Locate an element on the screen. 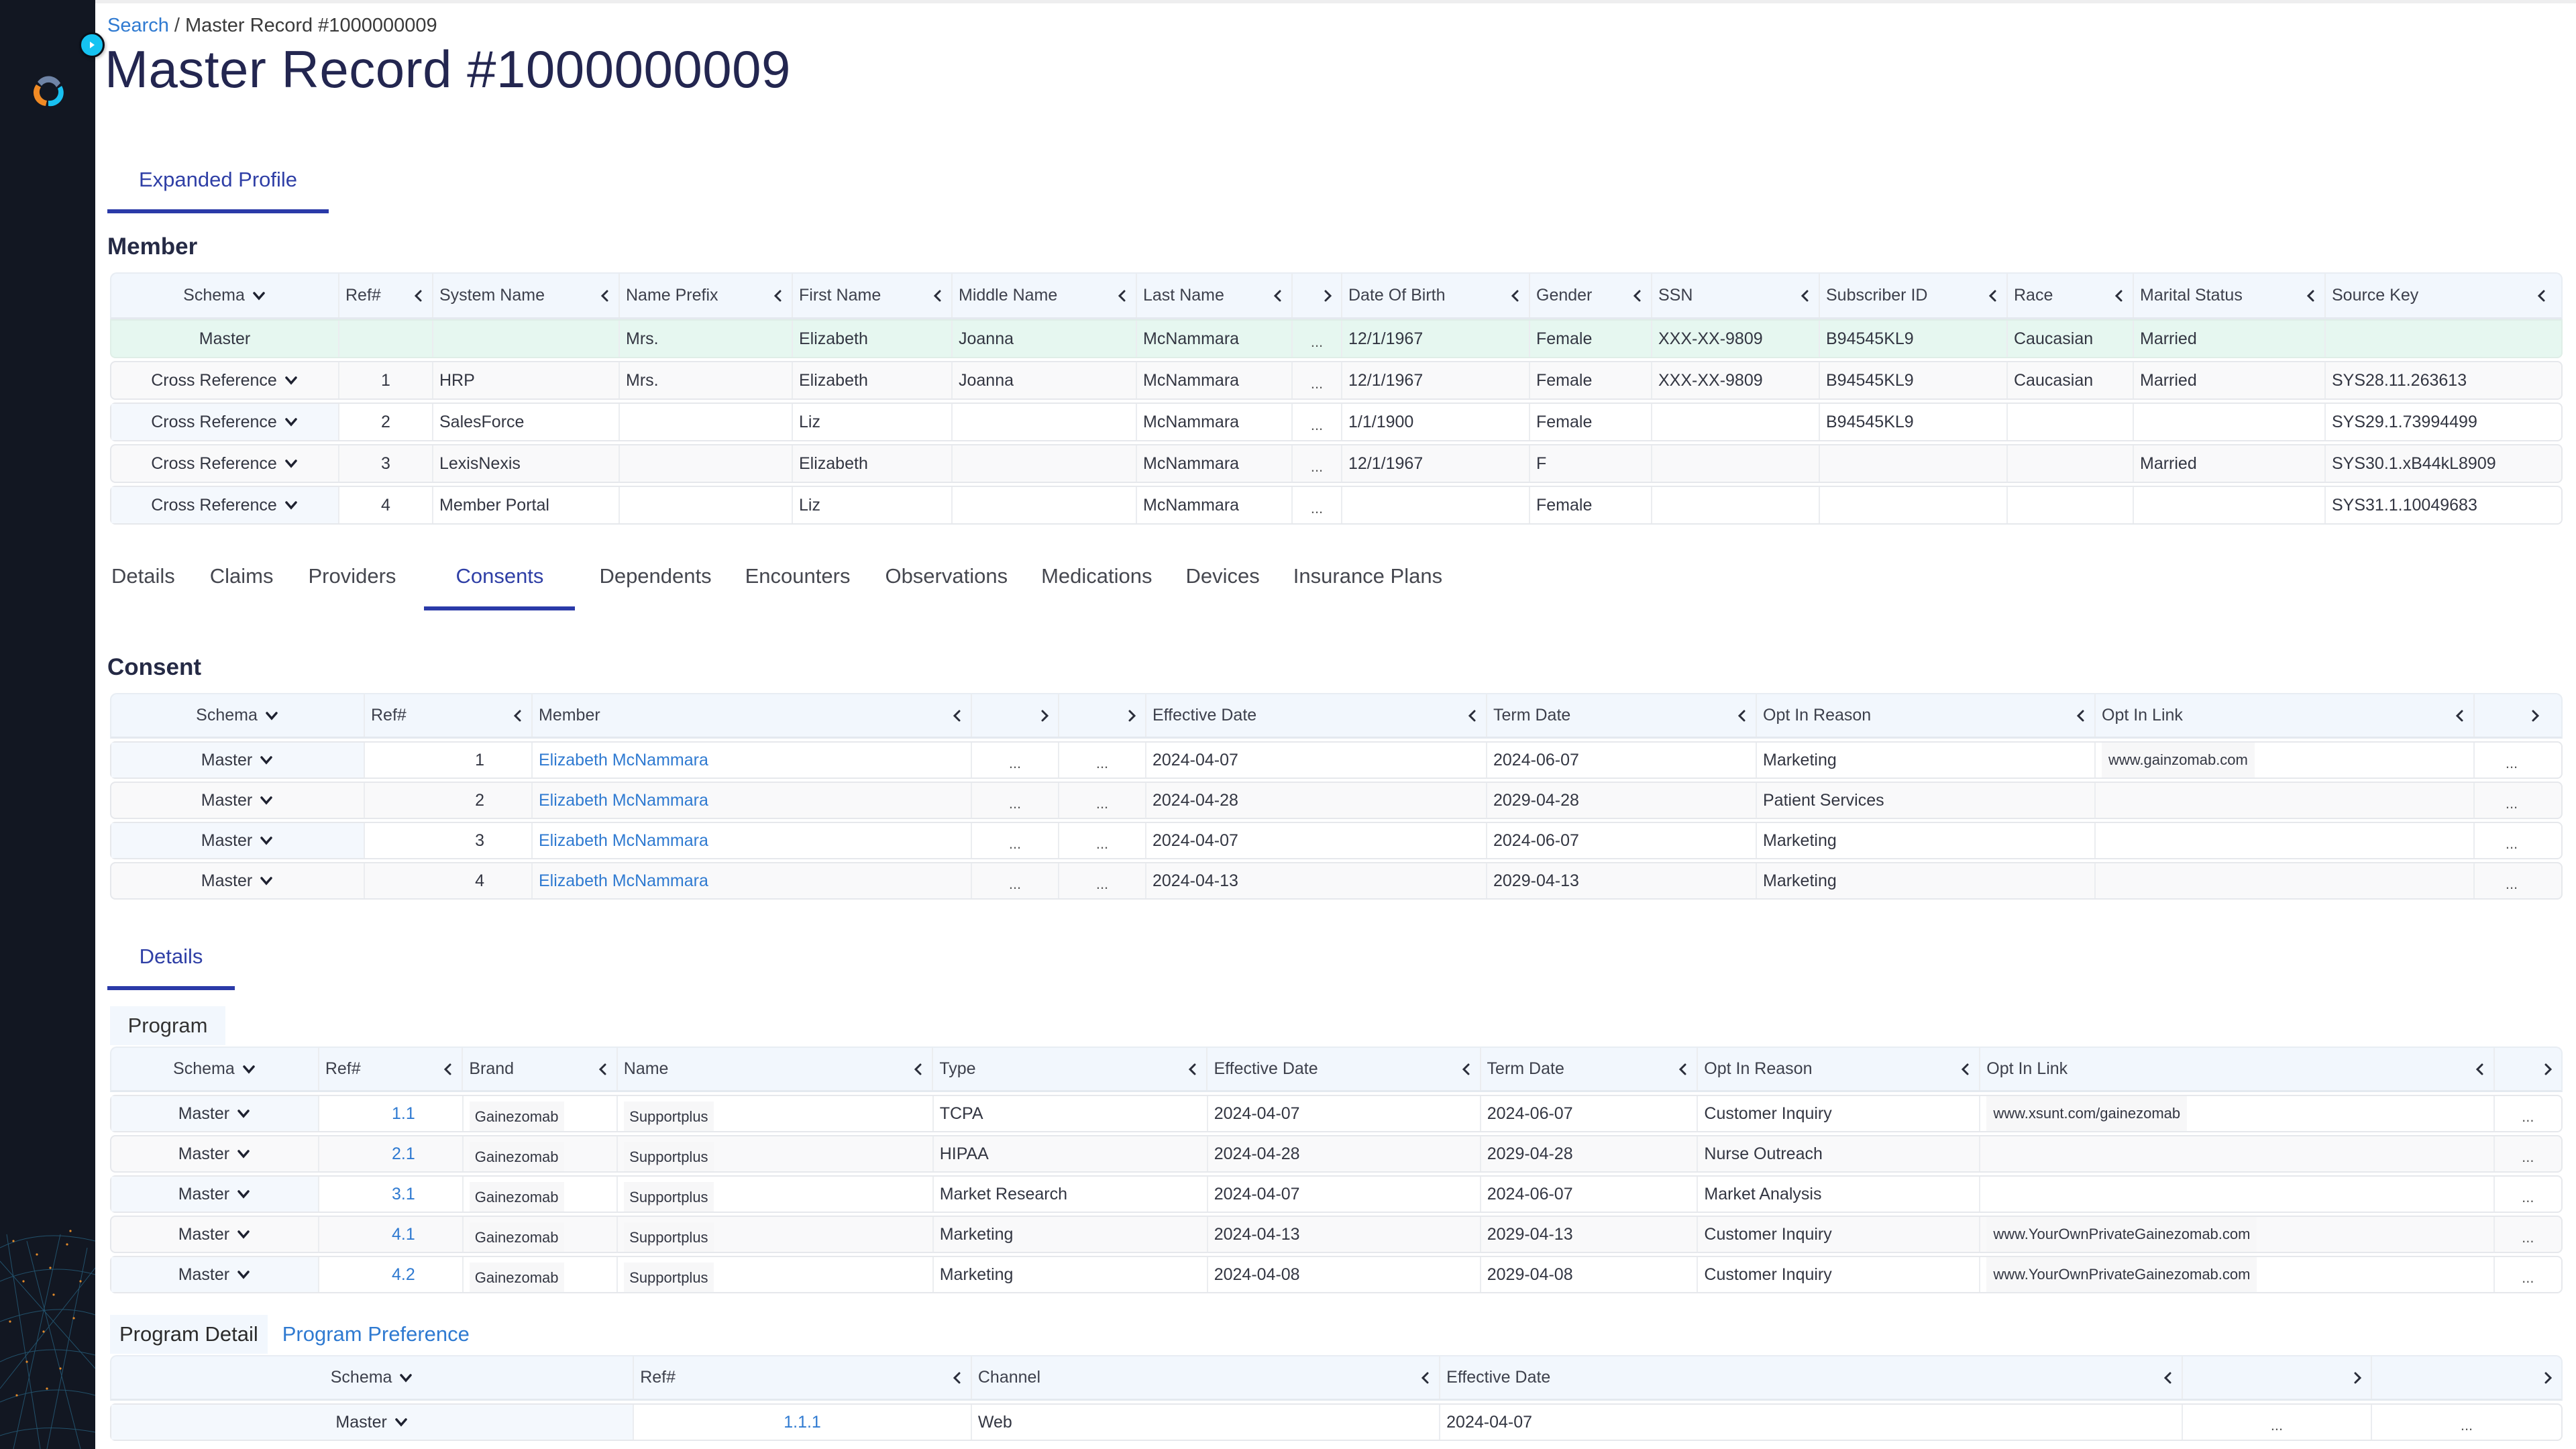 This screenshot has height=1449, width=2576. breadcrumb-search-link: Search is located at coordinates (138, 25).